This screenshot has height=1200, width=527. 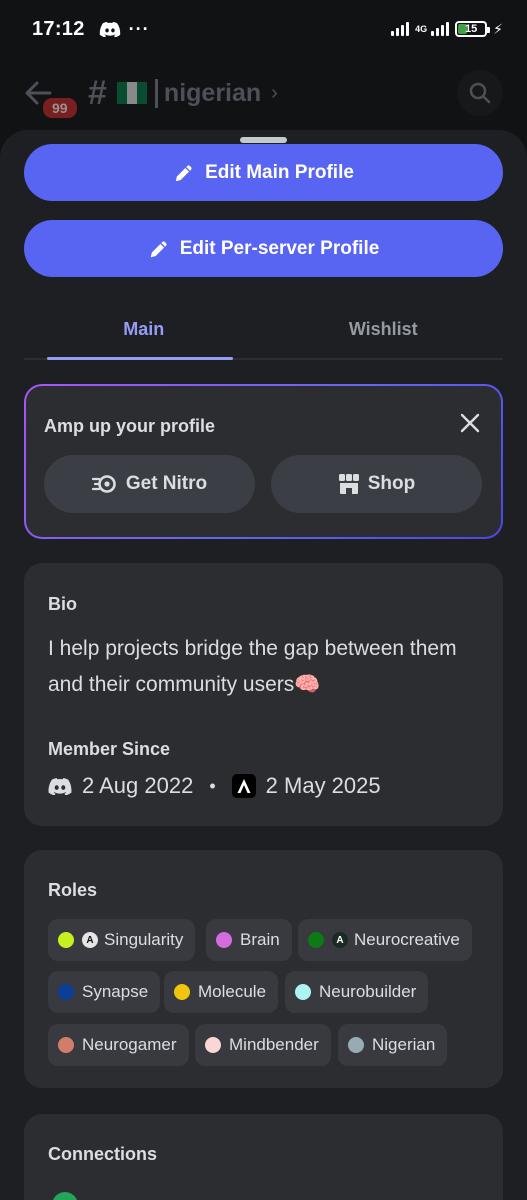 I want to click on charging-icon: ⚡, so click(x=498, y=28).